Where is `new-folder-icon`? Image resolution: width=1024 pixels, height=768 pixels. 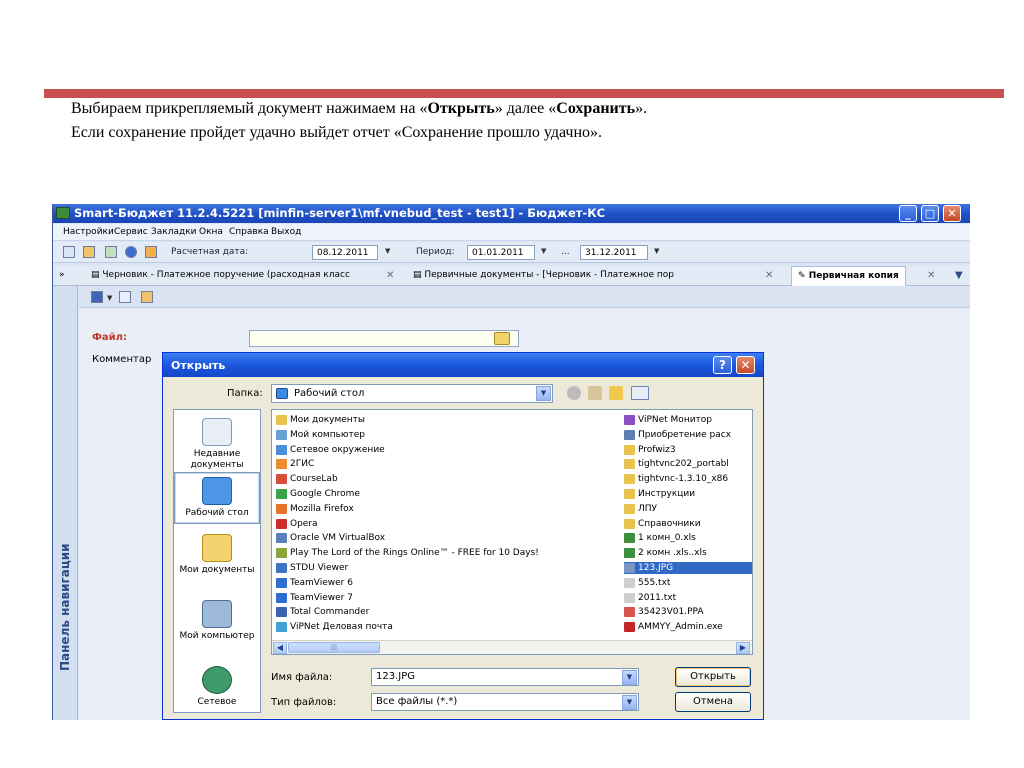
new-folder-icon is located at coordinates (616, 393).